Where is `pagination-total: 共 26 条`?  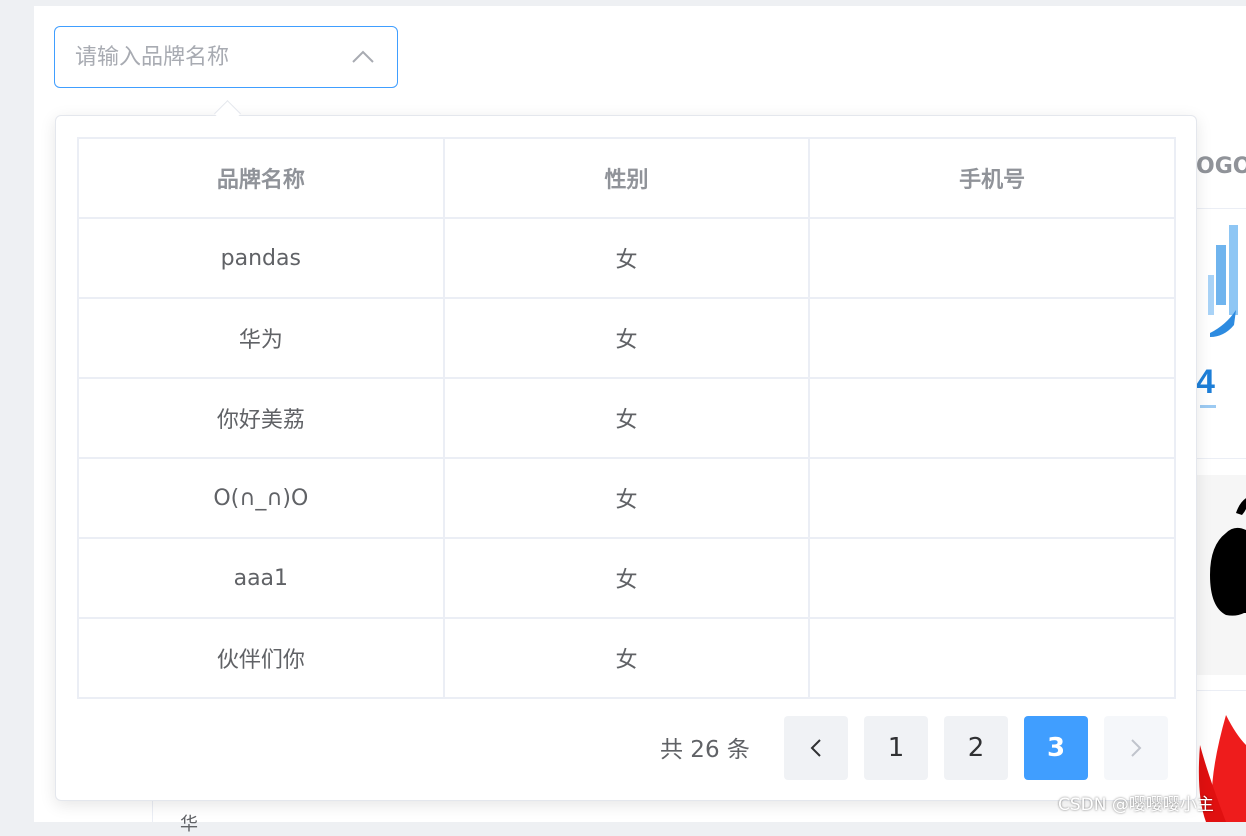
pagination-total: 共 26 条 is located at coordinates (705, 750).